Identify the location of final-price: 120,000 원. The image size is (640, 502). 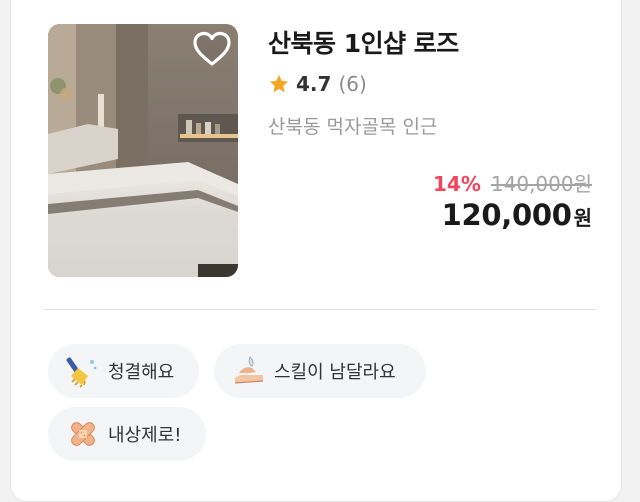
(517, 215).